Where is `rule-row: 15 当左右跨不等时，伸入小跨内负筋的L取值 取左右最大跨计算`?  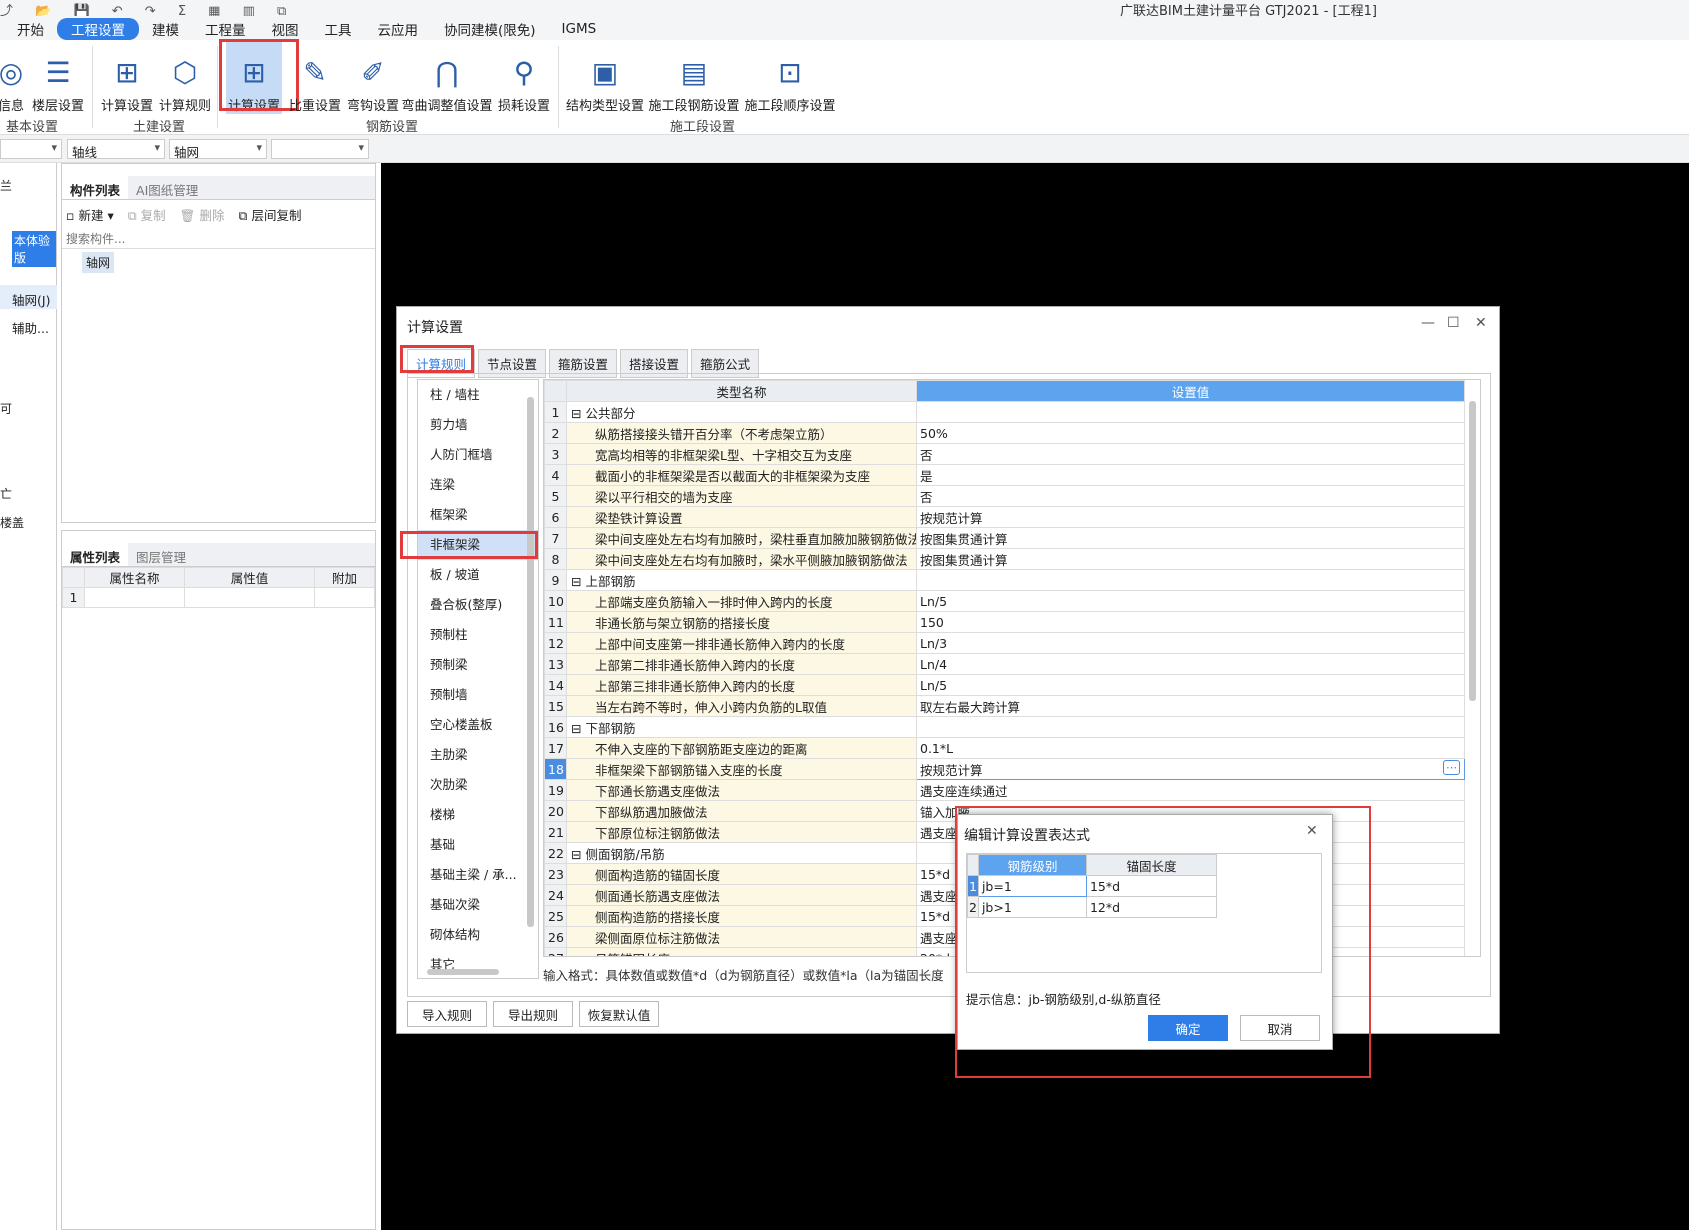
rule-row: 15 当左右跨不等时，伸入小跨内负筋的L取值 取左右最大跨计算 is located at coordinates (1004, 706).